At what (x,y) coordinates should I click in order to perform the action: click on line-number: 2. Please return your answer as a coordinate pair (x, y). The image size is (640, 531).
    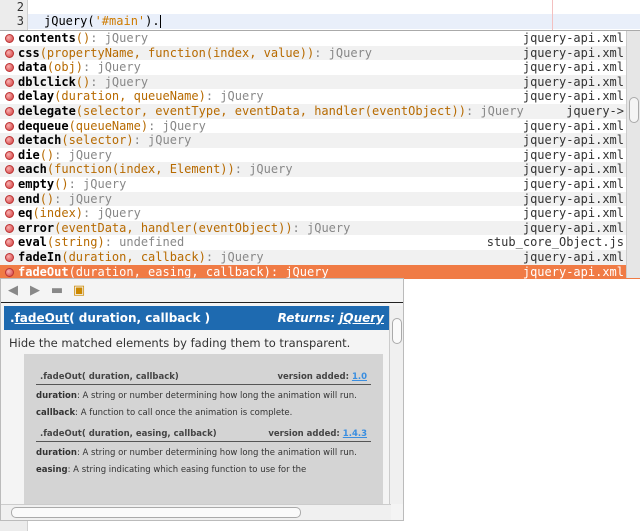
    Looking at the image, I should click on (20, 7).